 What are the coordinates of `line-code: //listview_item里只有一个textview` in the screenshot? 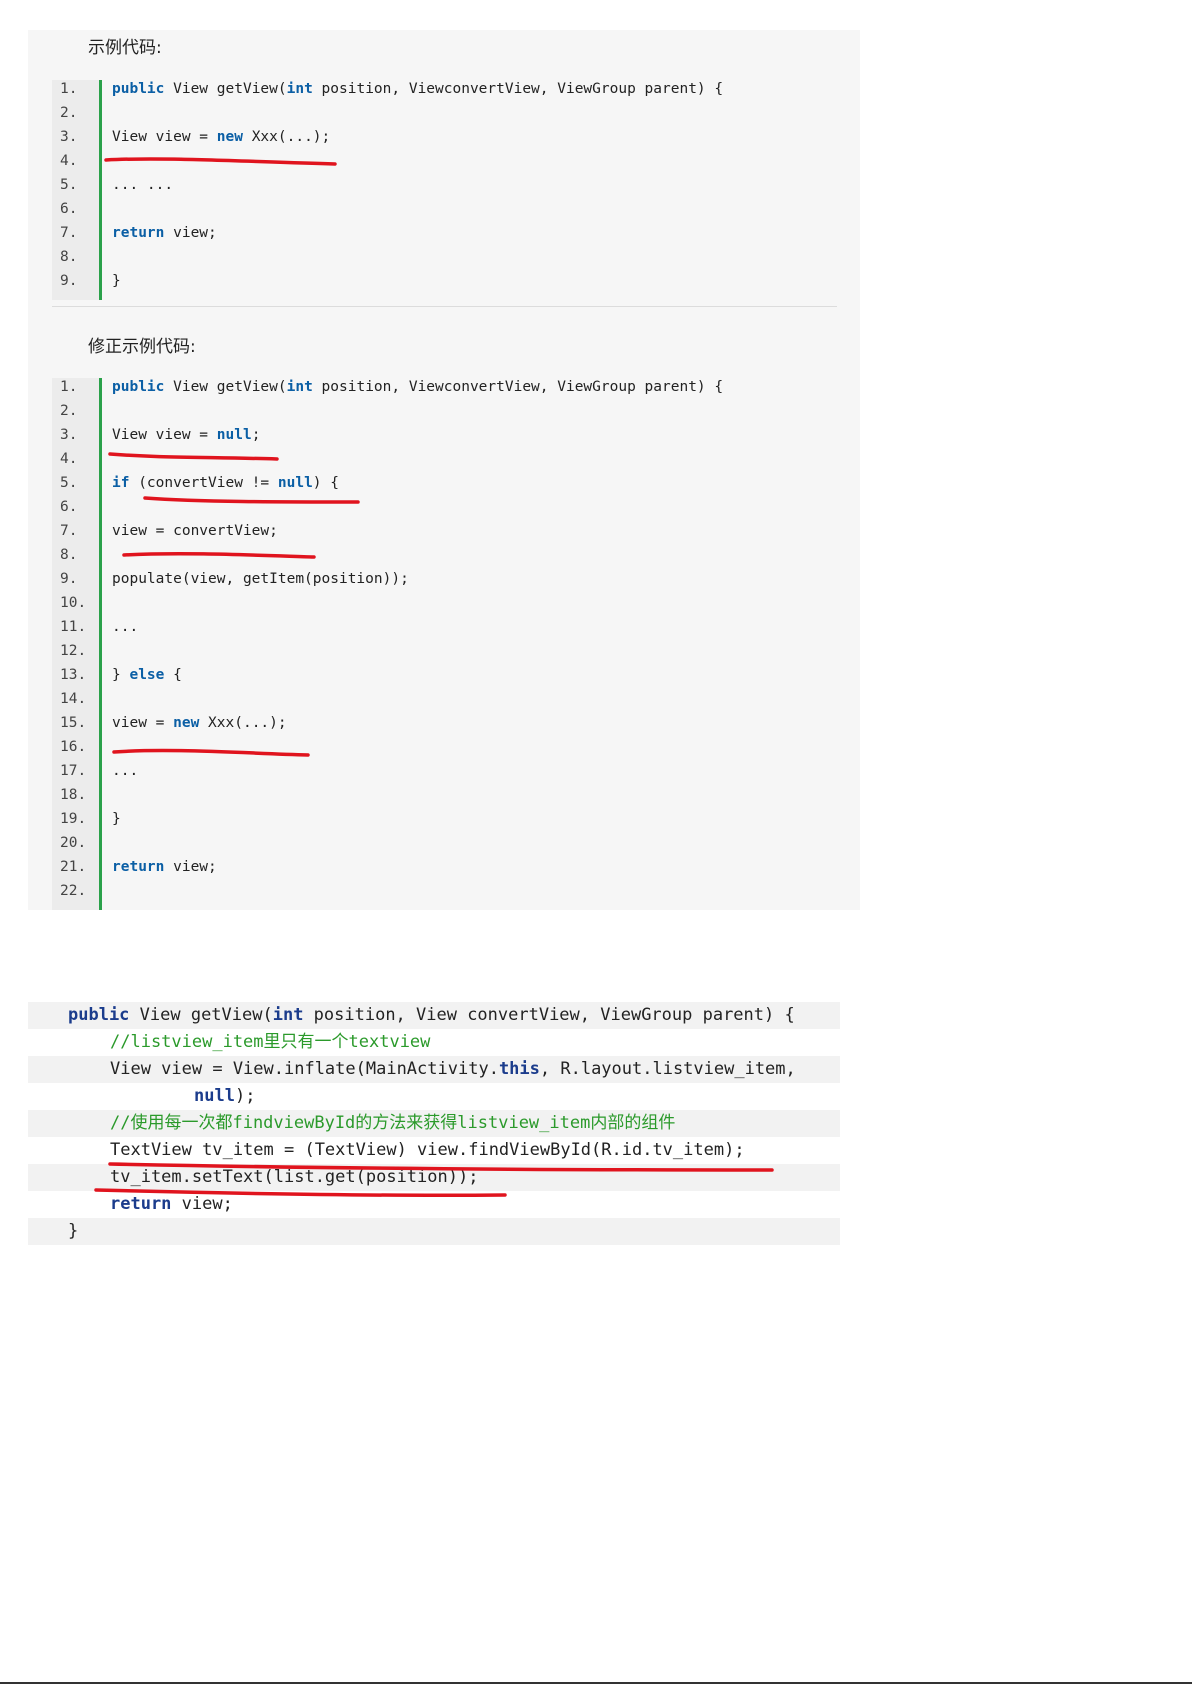 It's located at (270, 1042).